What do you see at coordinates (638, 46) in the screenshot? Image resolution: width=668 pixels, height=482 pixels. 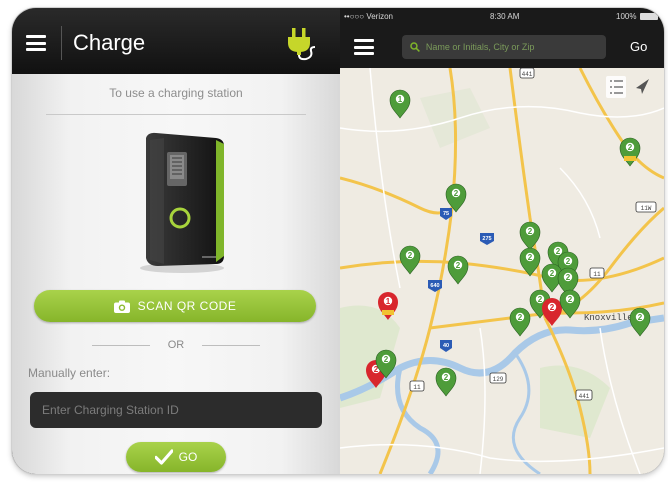 I see `map-go-button: Go` at bounding box center [638, 46].